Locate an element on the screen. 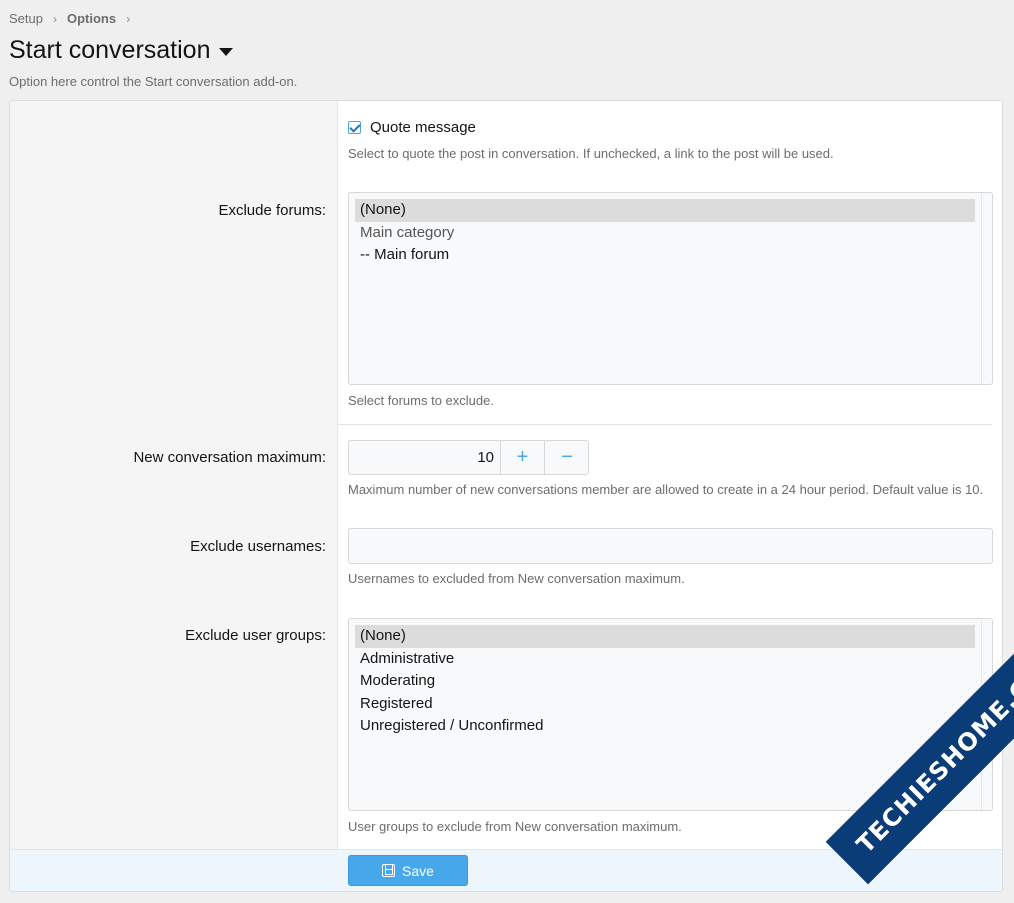 The image size is (1014, 903). increment-button: + is located at coordinates (523, 457).